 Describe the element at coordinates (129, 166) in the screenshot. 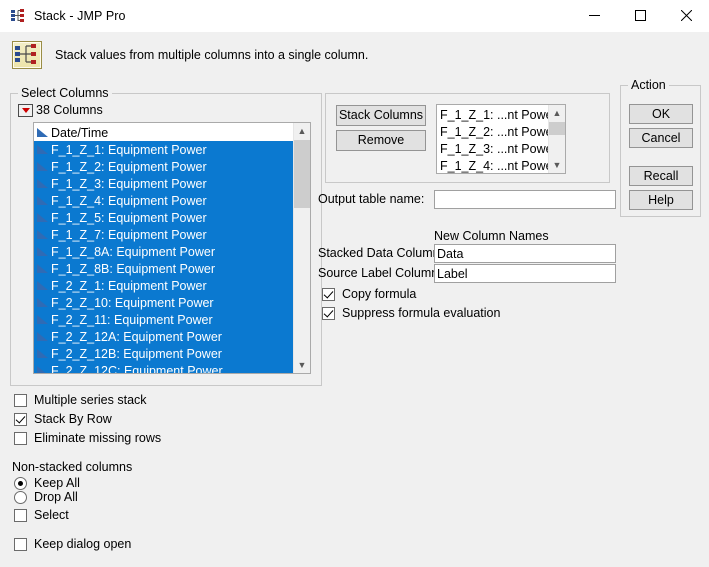

I see `list-item-label: F_1_Z_2: Equipment Power` at that location.